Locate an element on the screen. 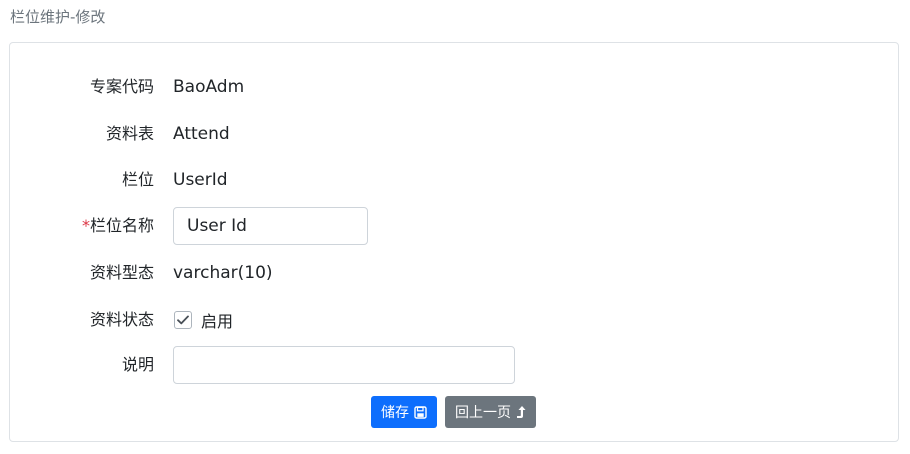  description-label: 说明 is located at coordinates (137, 364).